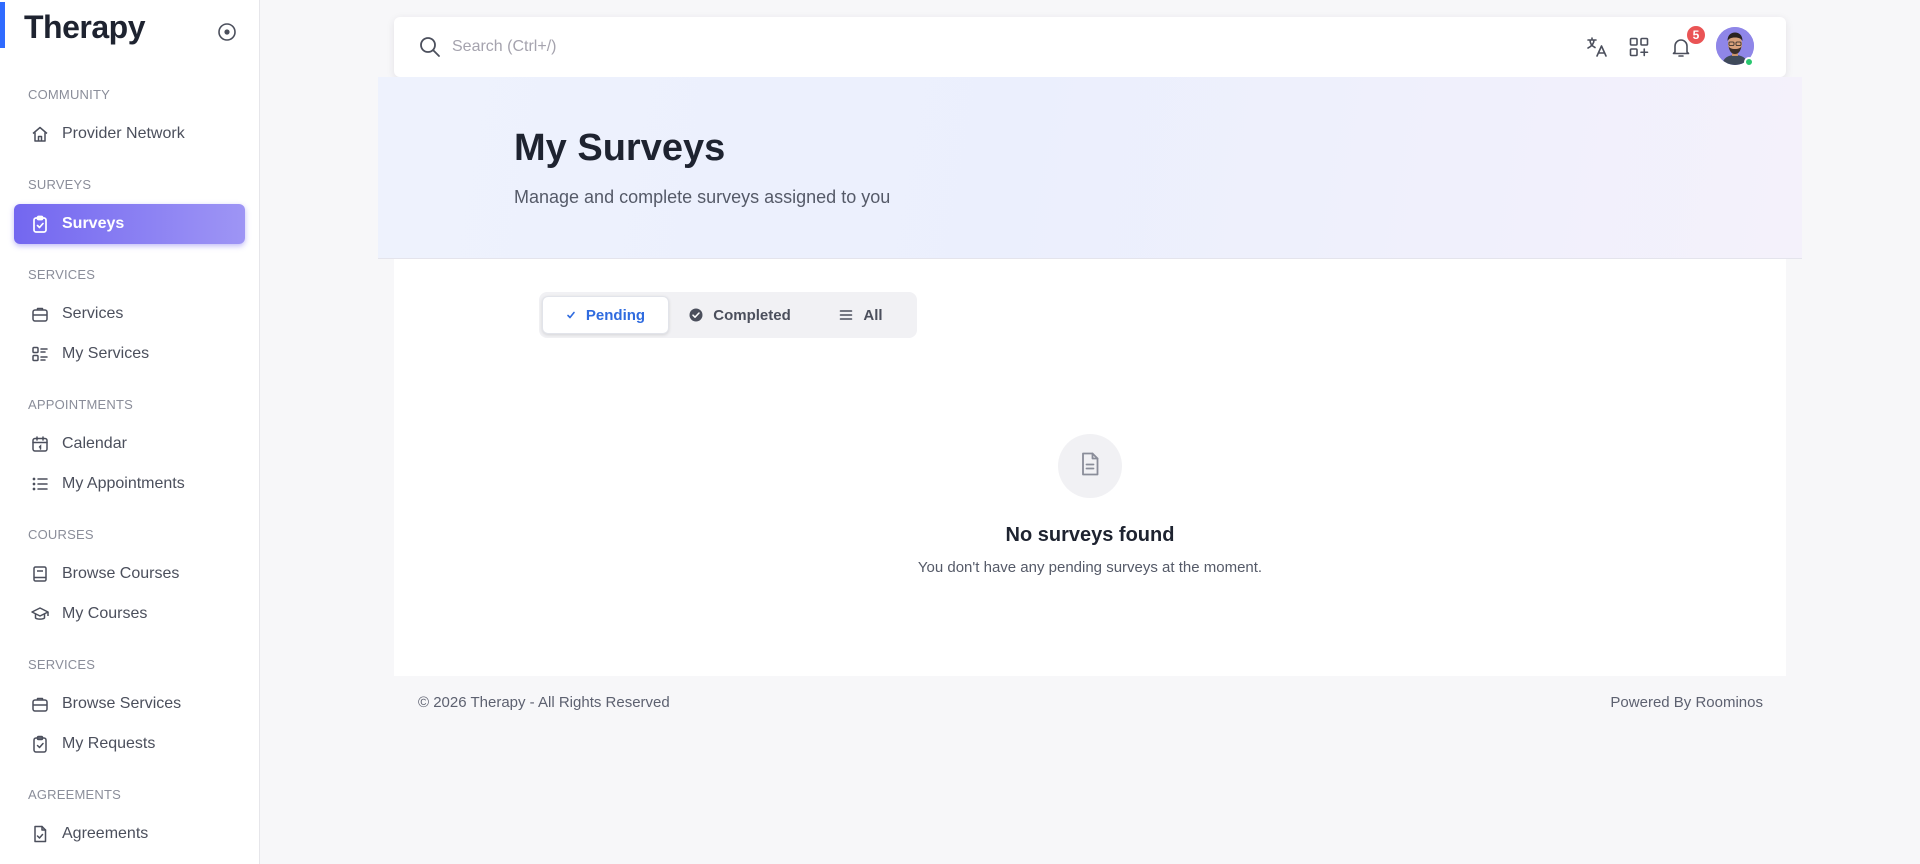  Describe the element at coordinates (40, 444) in the screenshot. I see `calendar-icon` at that location.